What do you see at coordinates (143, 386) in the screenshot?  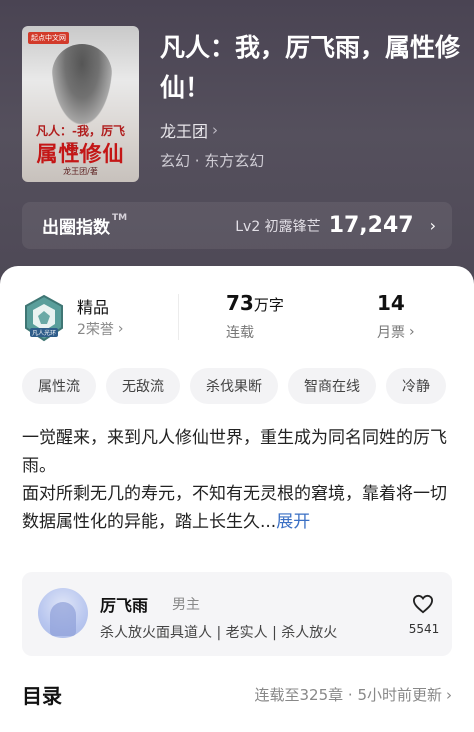 I see `tag-chip: 无敌流` at bounding box center [143, 386].